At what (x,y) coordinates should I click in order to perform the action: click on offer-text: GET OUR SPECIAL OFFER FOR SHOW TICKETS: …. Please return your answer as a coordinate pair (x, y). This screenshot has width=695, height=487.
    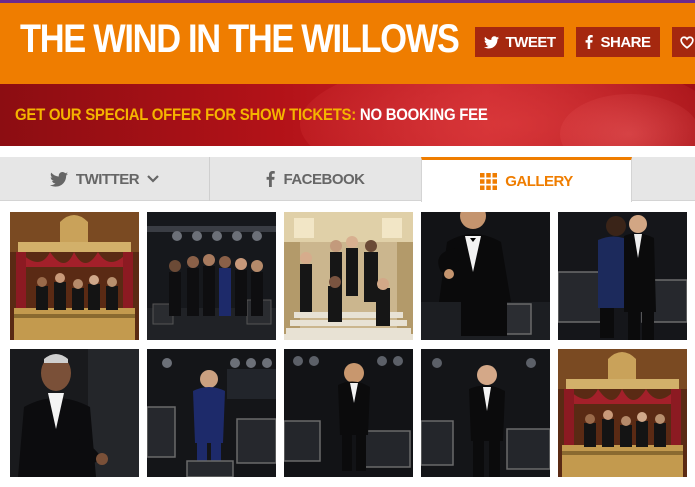
    Looking at the image, I should click on (251, 115).